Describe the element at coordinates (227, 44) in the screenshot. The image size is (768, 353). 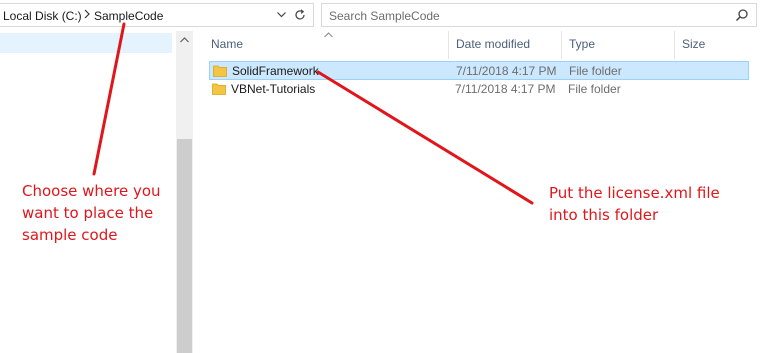
I see `column-header-name: Name` at that location.